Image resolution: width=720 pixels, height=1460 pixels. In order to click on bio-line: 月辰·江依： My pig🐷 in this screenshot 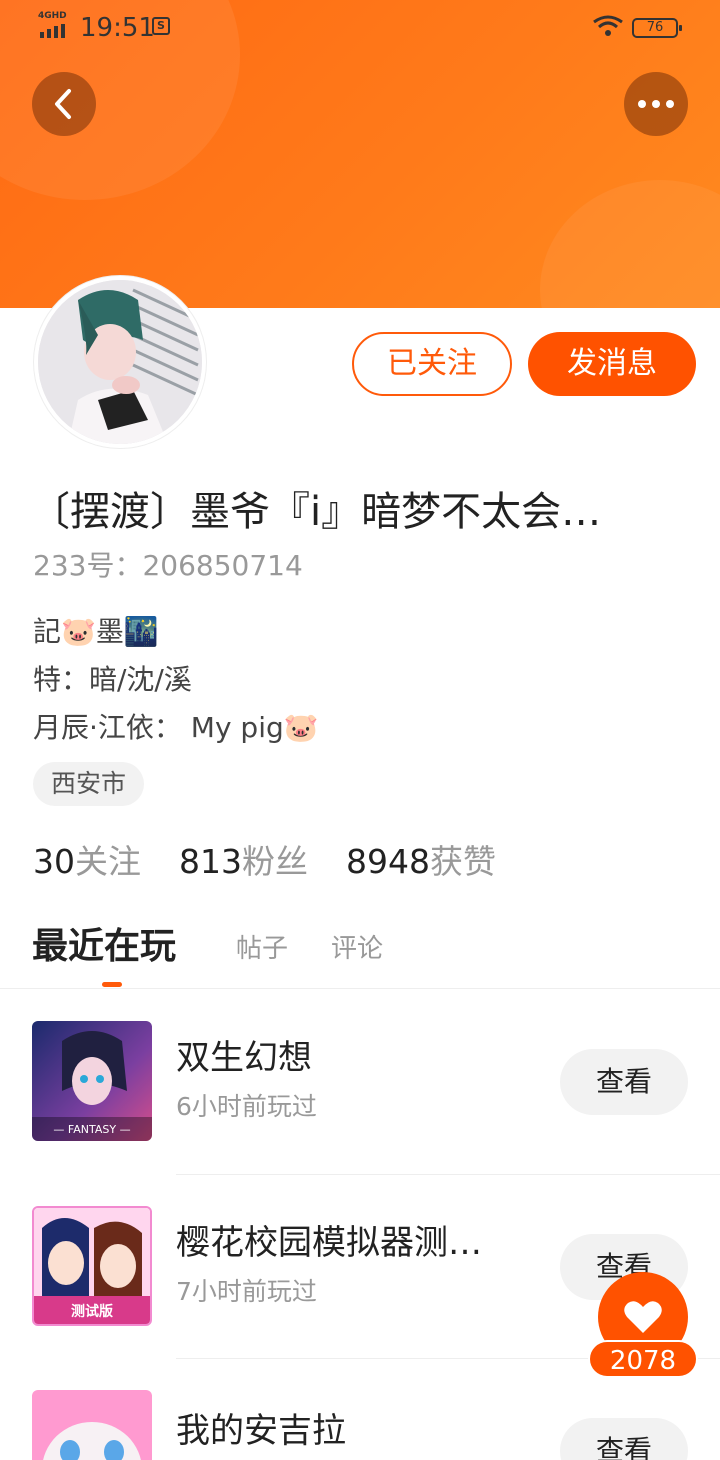, I will do `click(176, 727)`.